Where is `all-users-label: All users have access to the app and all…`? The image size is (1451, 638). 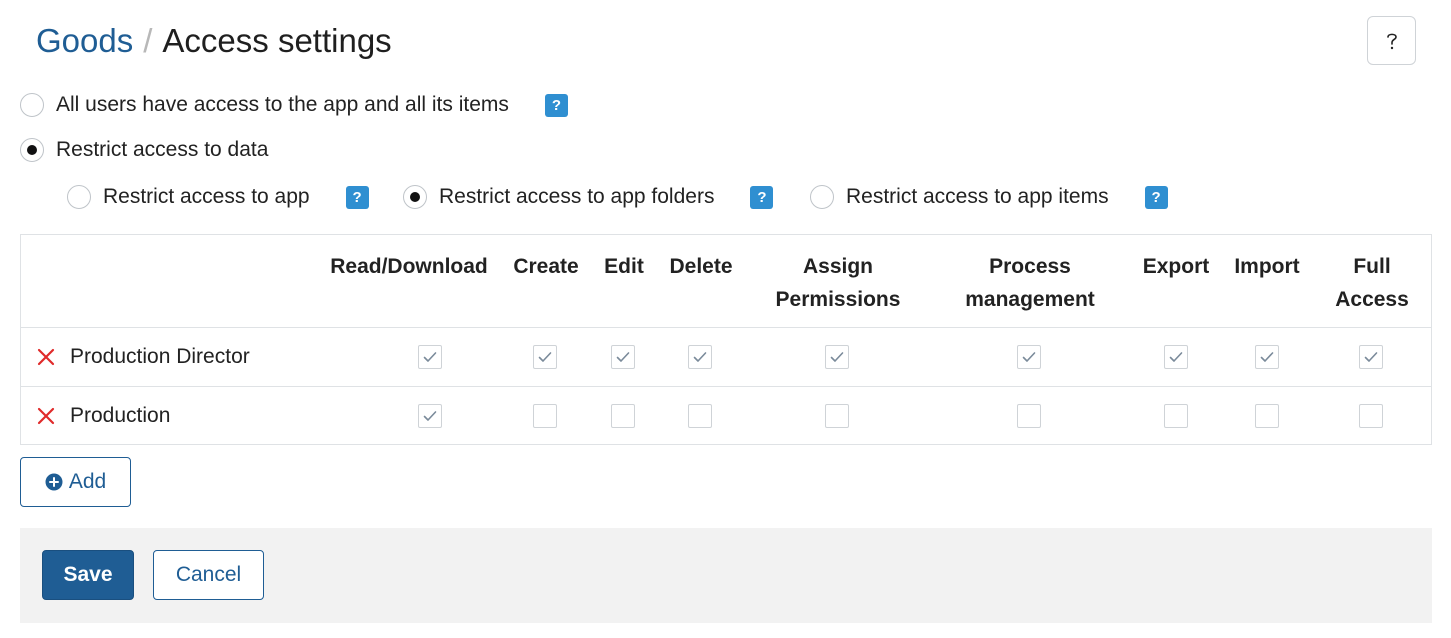
all-users-label: All users have access to the app and all… is located at coordinates (282, 104).